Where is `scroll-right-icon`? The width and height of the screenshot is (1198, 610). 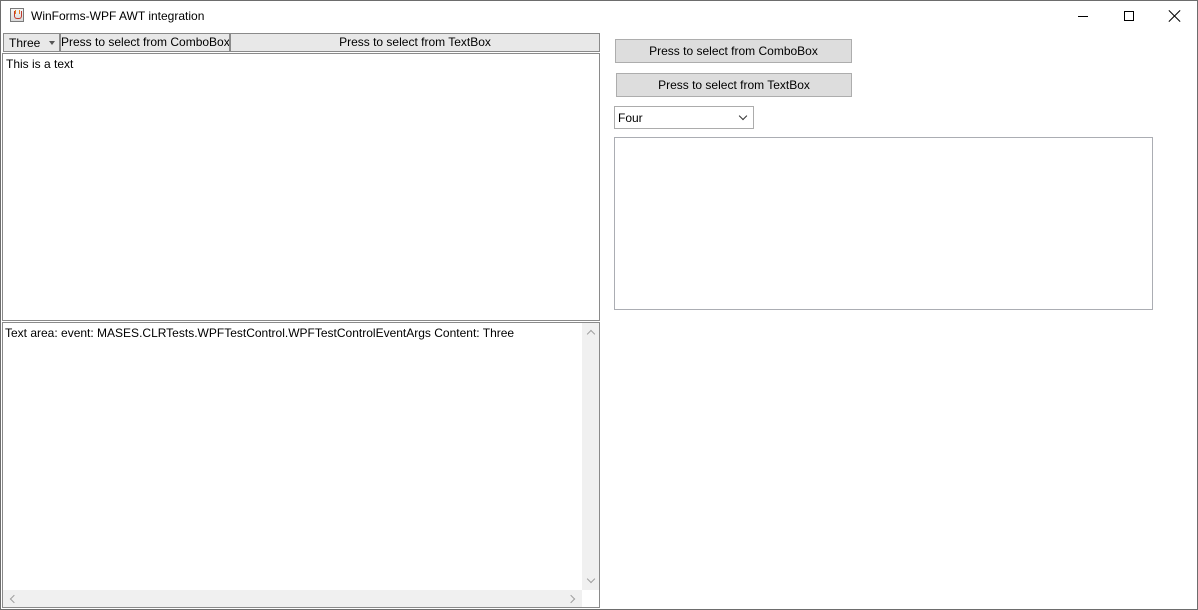
scroll-right-icon is located at coordinates (571, 599).